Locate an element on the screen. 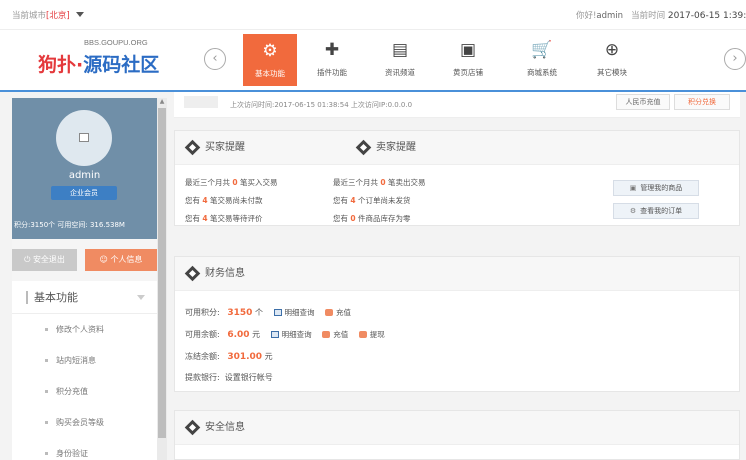 Image resolution: width=746 pixels, height=460 pixels. row-prefix: 您有 is located at coordinates (340, 218).